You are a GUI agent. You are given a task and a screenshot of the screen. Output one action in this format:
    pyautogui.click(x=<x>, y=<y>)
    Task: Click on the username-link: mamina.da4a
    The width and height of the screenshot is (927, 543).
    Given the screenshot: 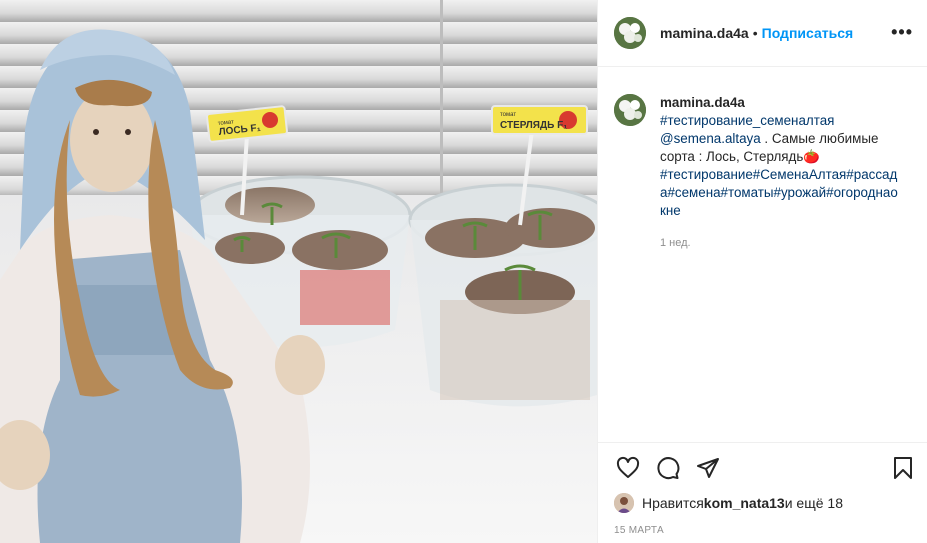 What is the action you would take?
    pyautogui.click(x=704, y=33)
    